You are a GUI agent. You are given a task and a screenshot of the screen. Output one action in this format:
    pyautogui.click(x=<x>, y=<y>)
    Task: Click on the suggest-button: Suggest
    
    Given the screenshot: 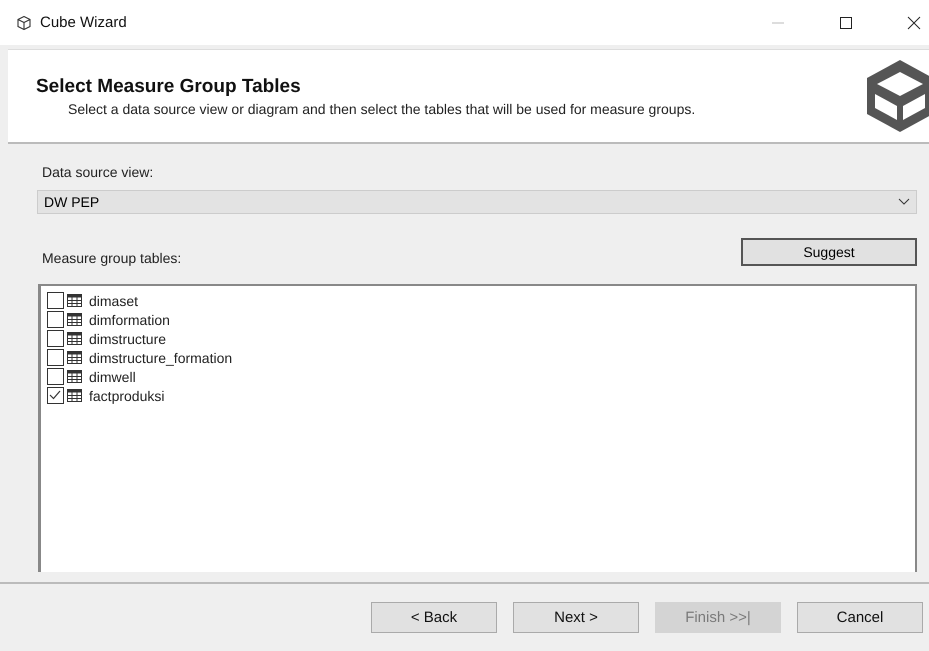 What is the action you would take?
    pyautogui.click(x=829, y=252)
    